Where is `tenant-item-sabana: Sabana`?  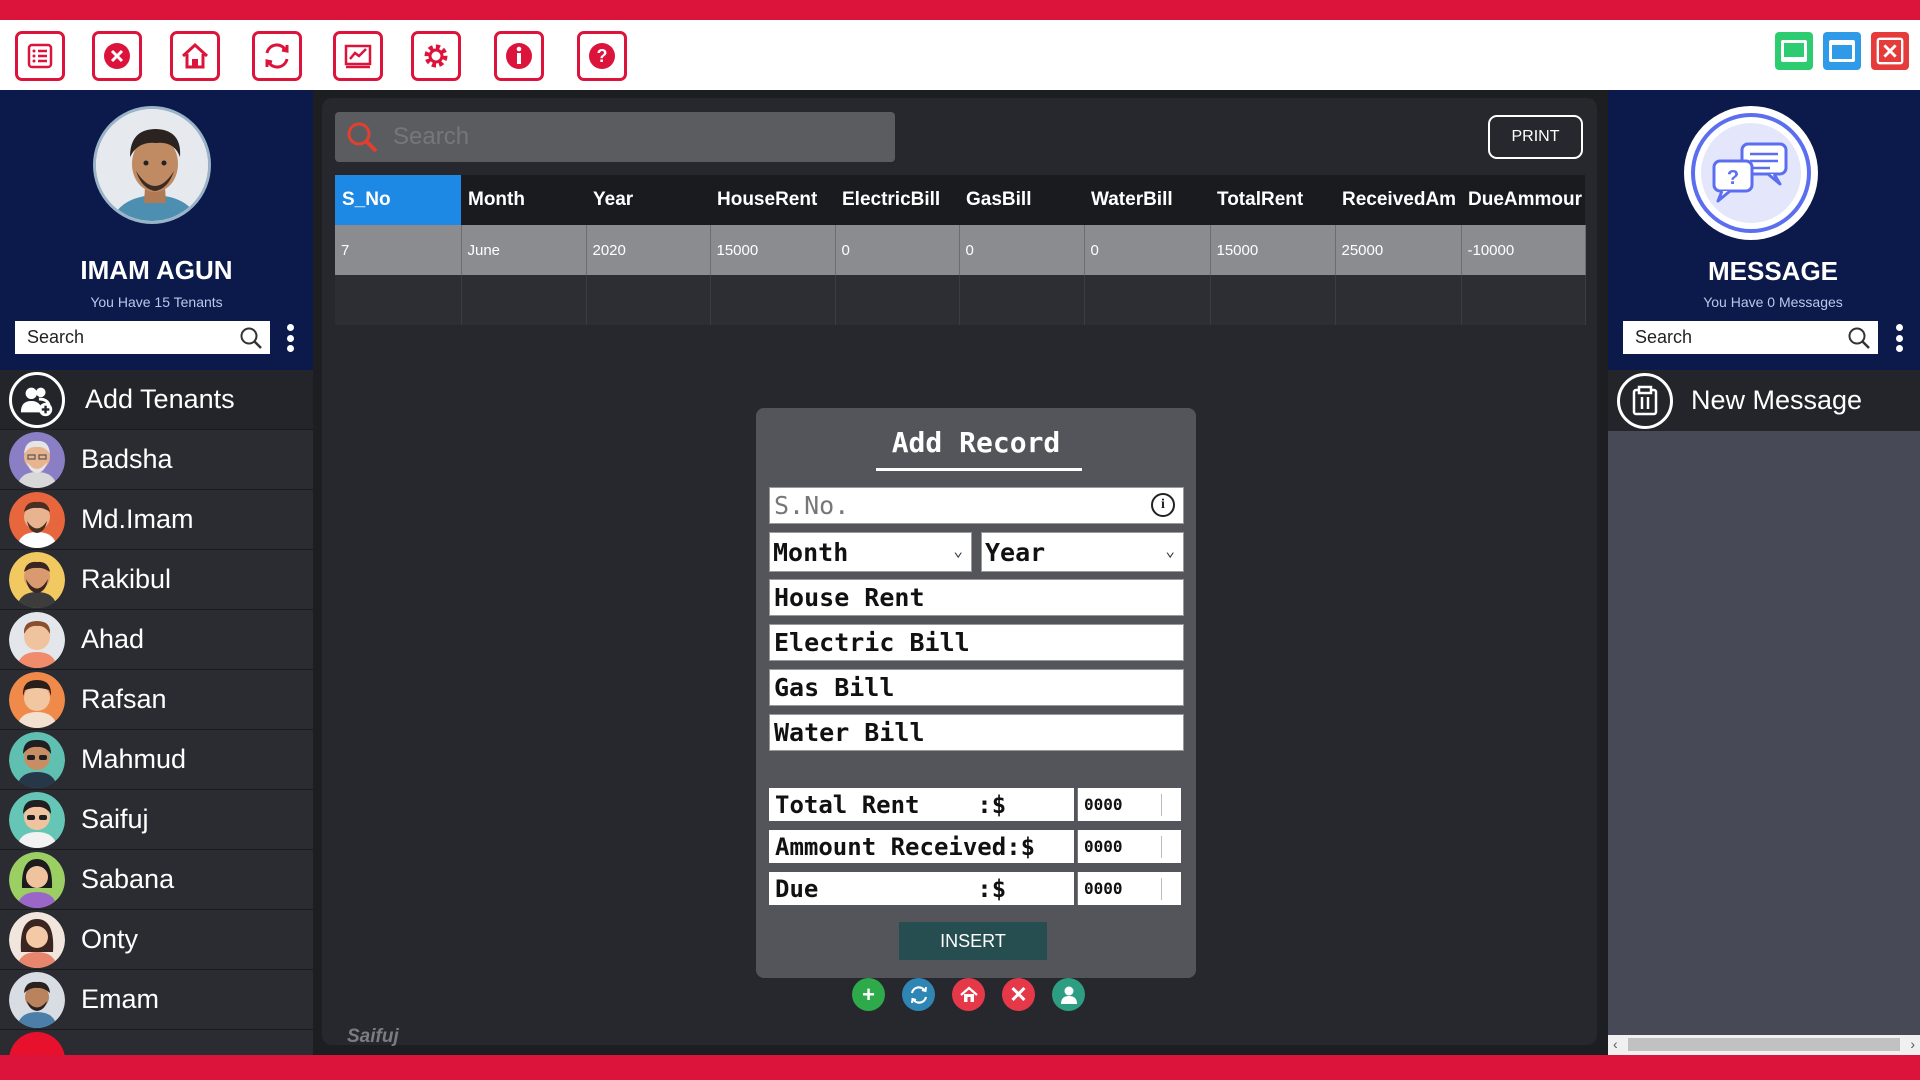
tenant-item-sabana: Sabana is located at coordinates (156, 880).